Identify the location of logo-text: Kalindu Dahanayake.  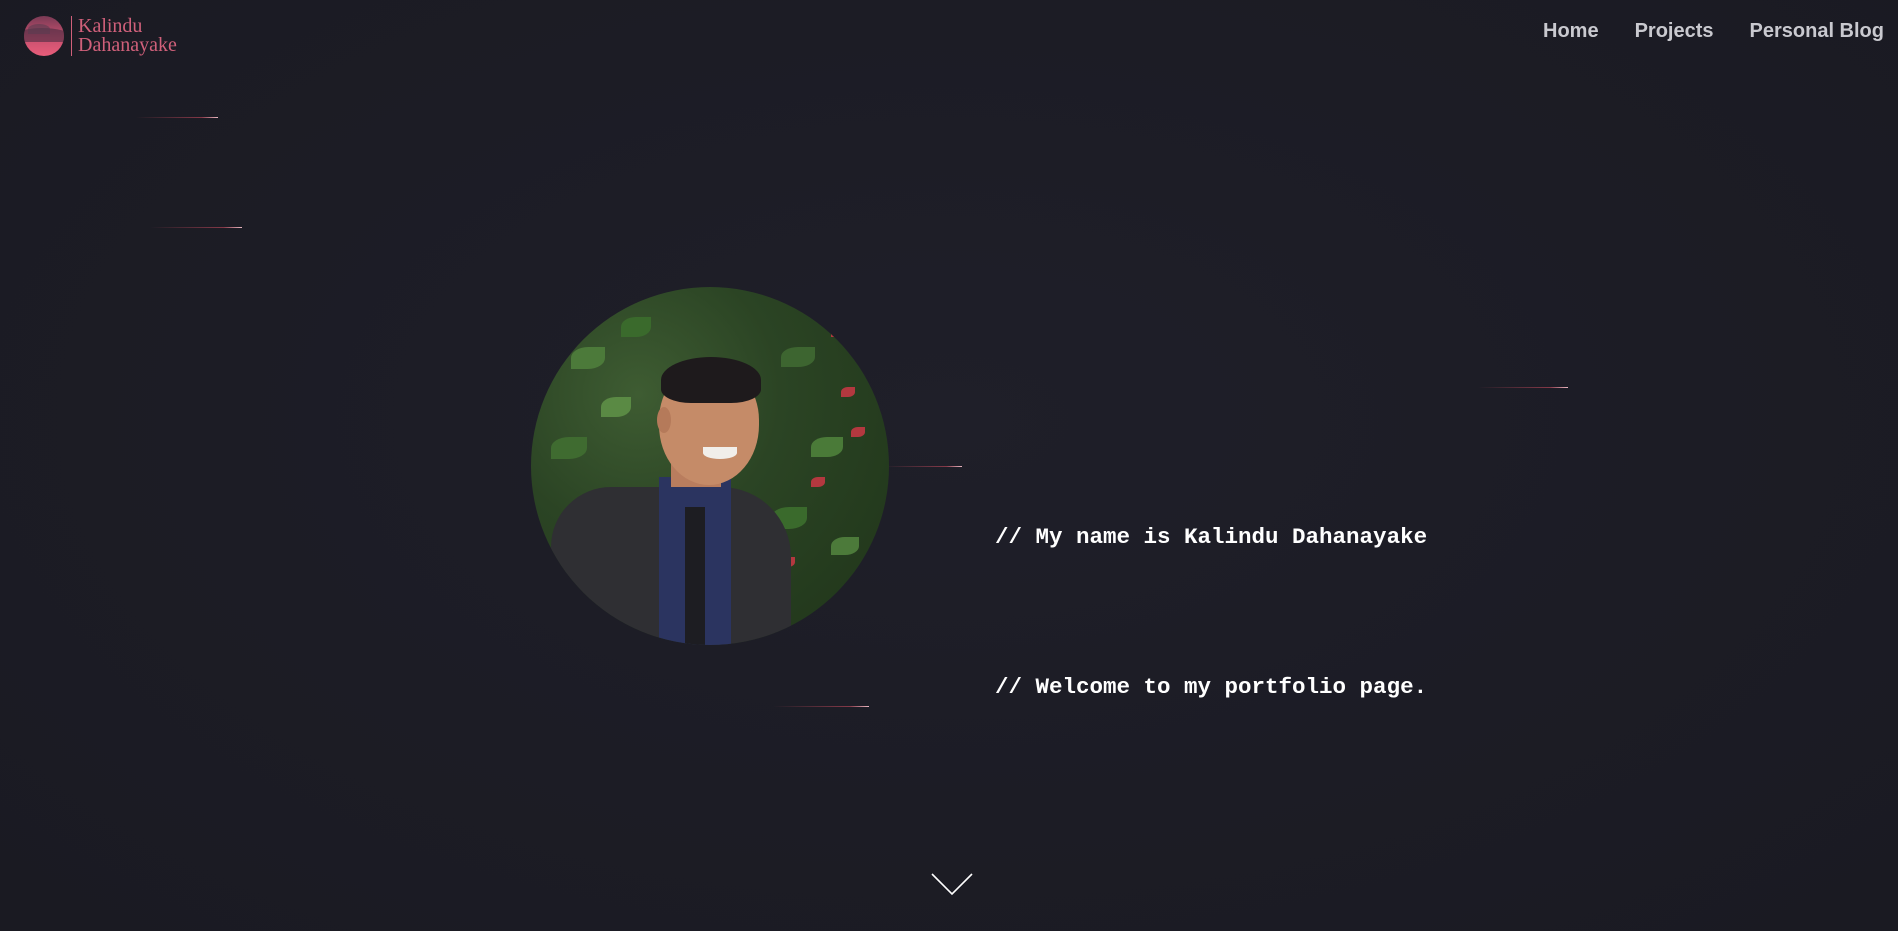
(127, 36).